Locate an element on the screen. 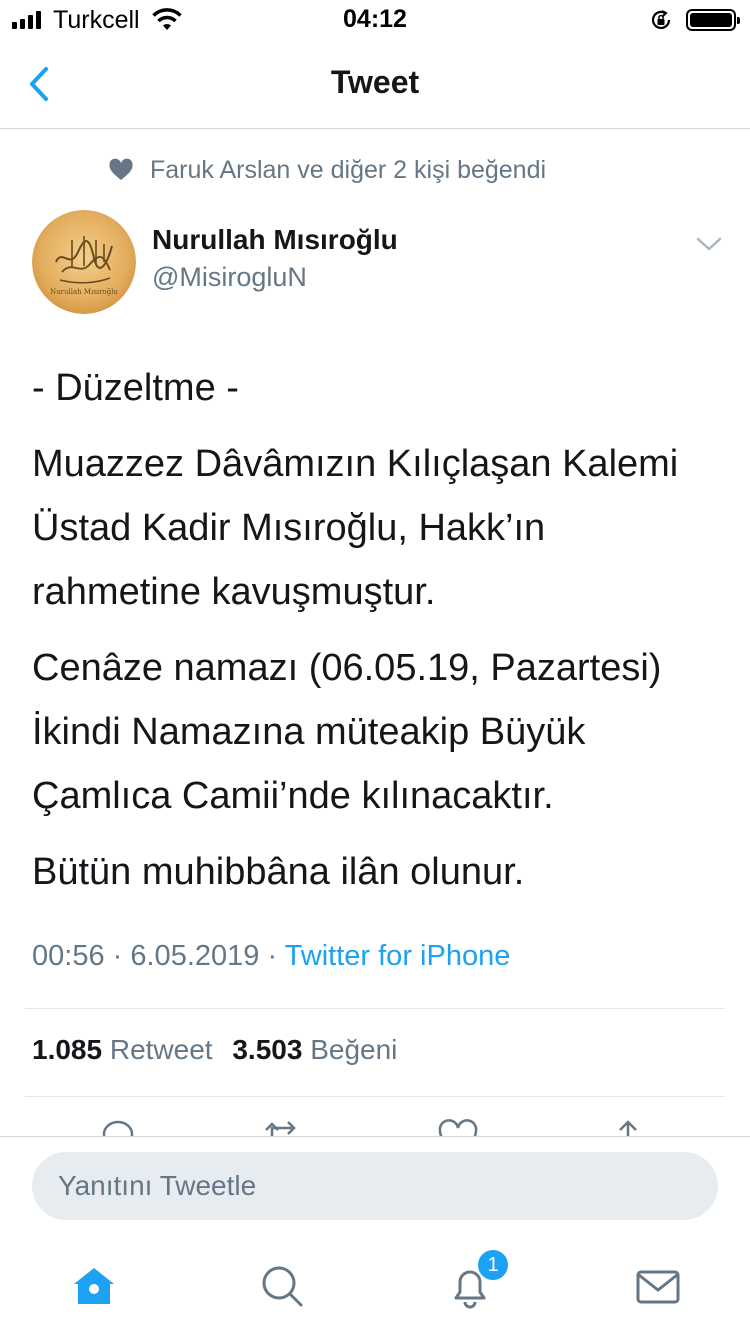 The width and height of the screenshot is (750, 1334). chevron-down-icon is located at coordinates (709, 244).